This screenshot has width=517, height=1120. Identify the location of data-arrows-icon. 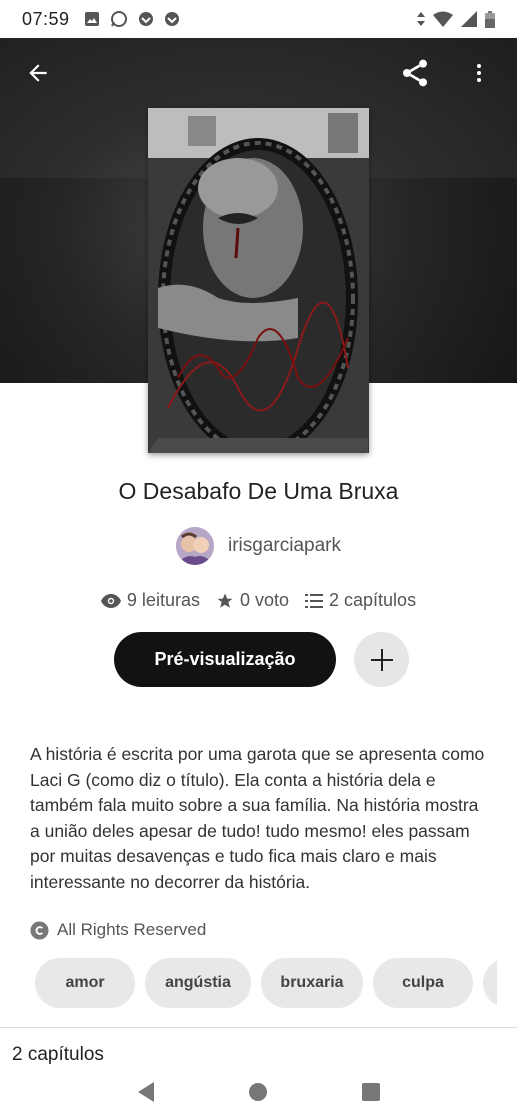
(421, 19).